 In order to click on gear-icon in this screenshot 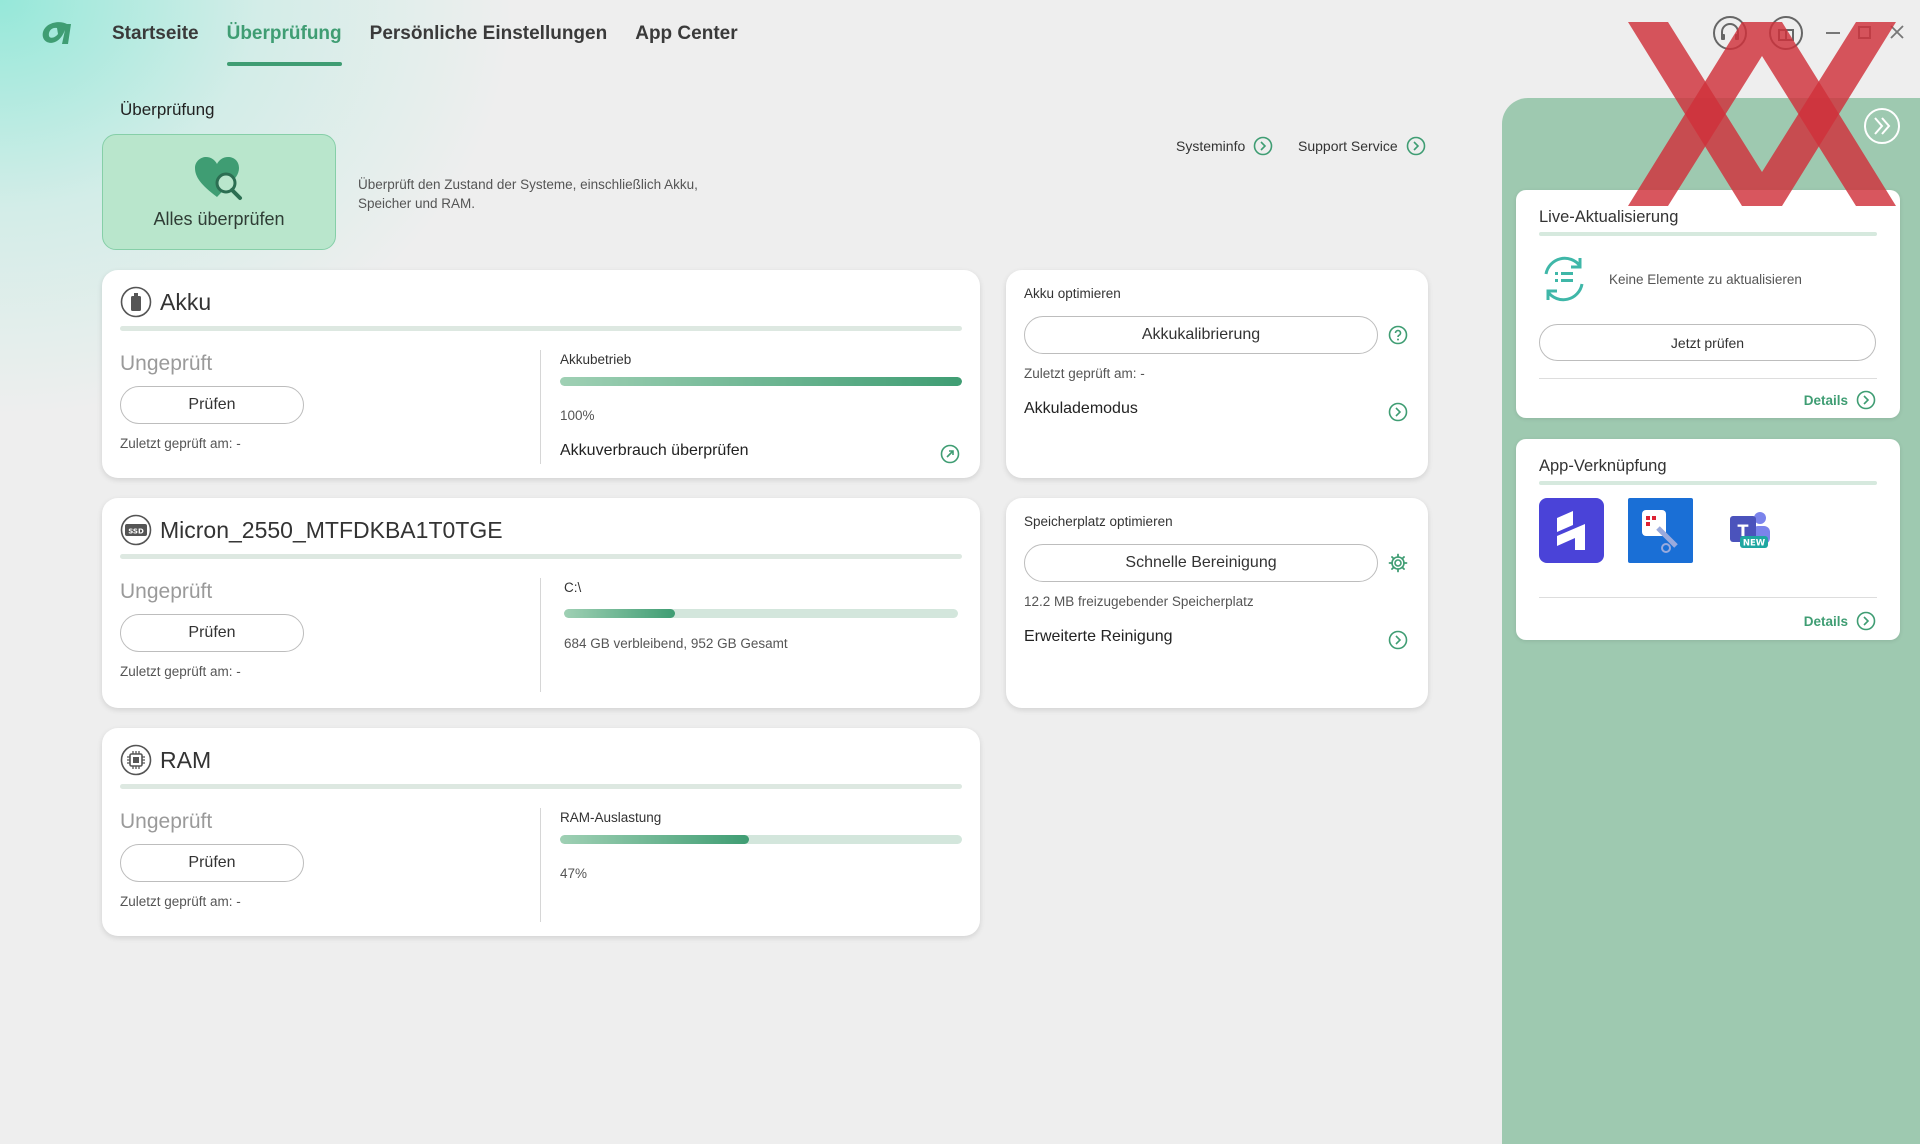, I will do `click(1398, 563)`.